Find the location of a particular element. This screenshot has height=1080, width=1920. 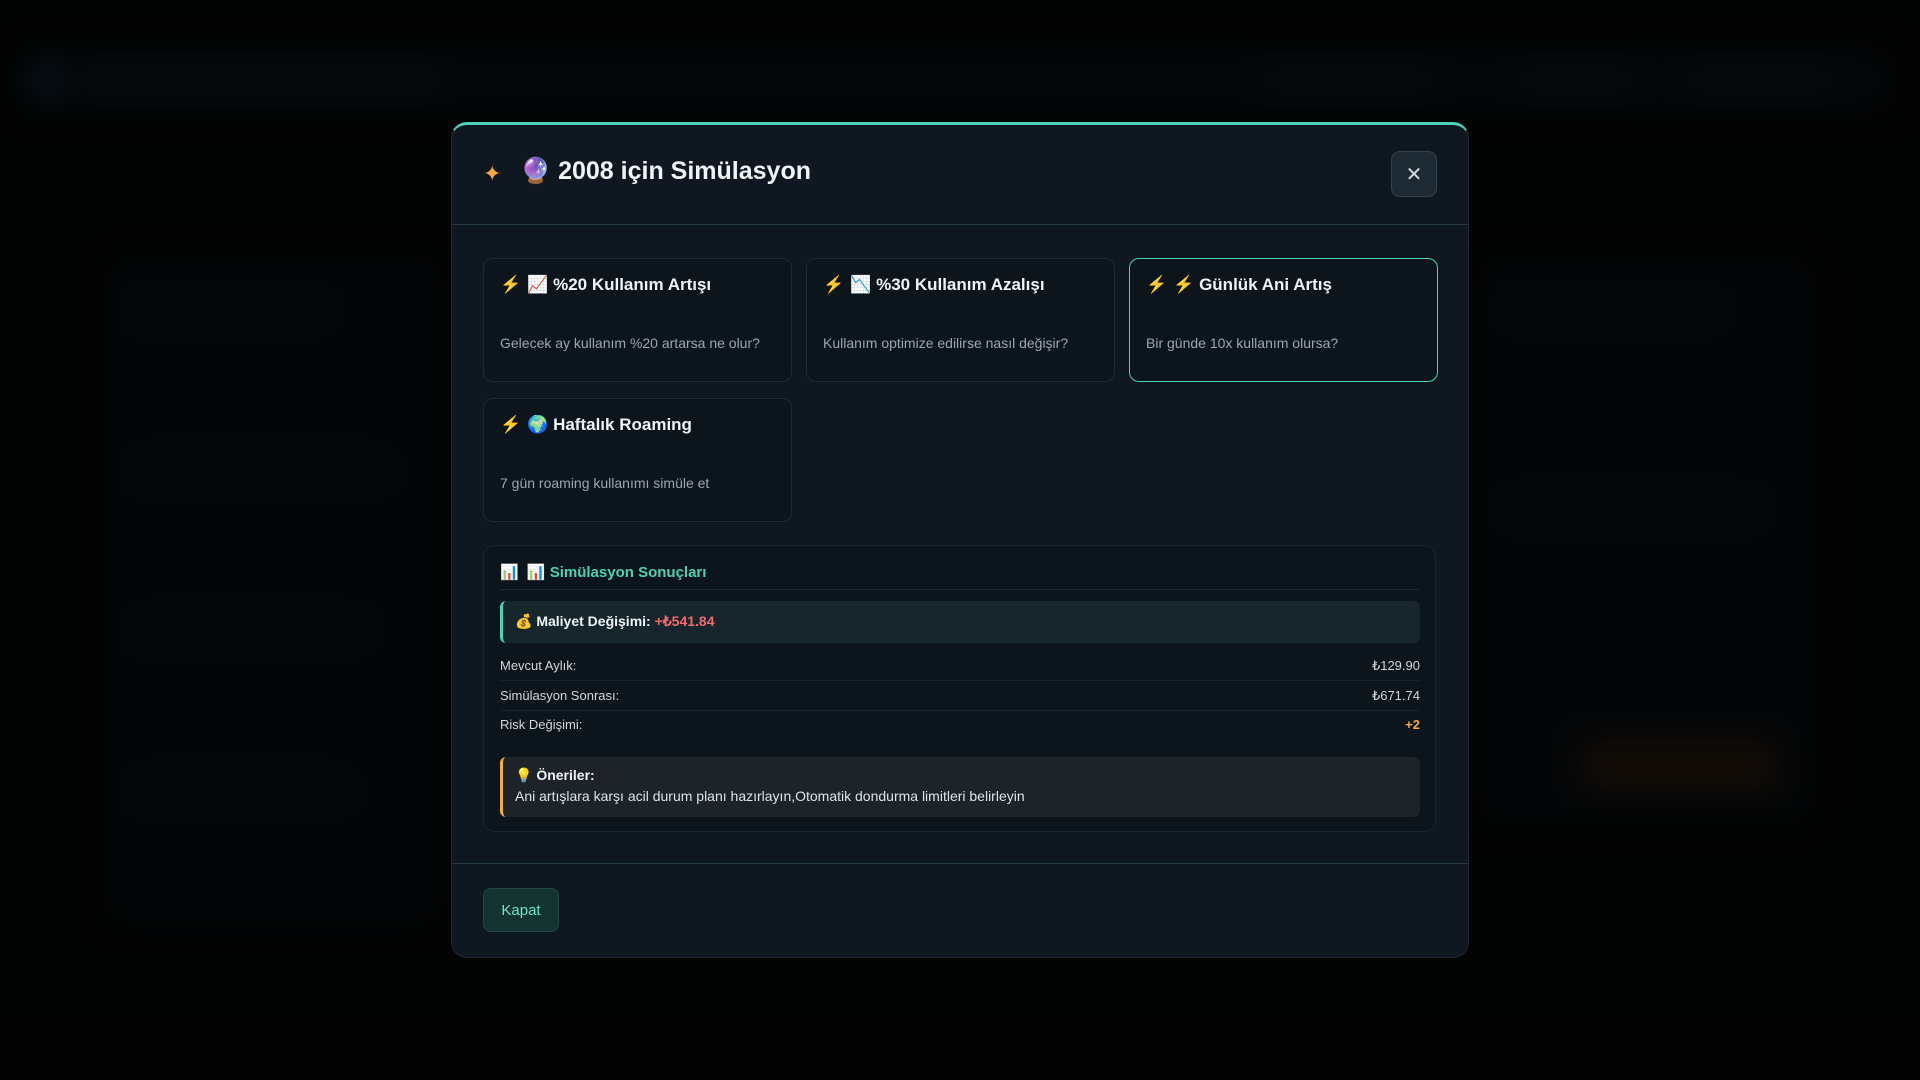

globe-icon: 🌍 is located at coordinates (538, 424).